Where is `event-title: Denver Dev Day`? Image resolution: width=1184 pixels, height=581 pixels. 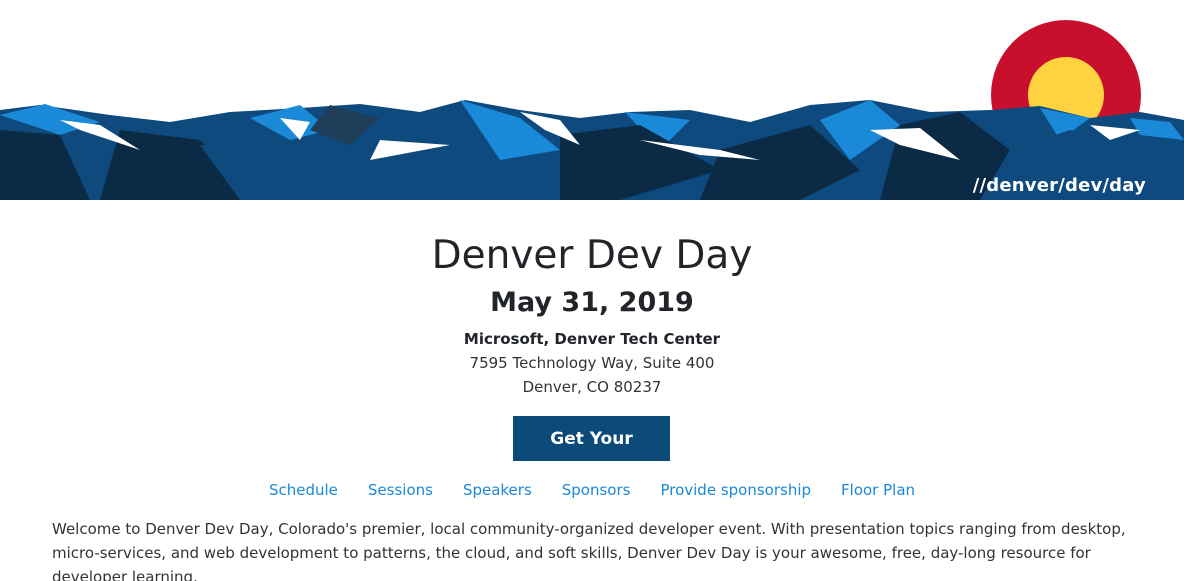
event-title: Denver Dev Day is located at coordinates (592, 255).